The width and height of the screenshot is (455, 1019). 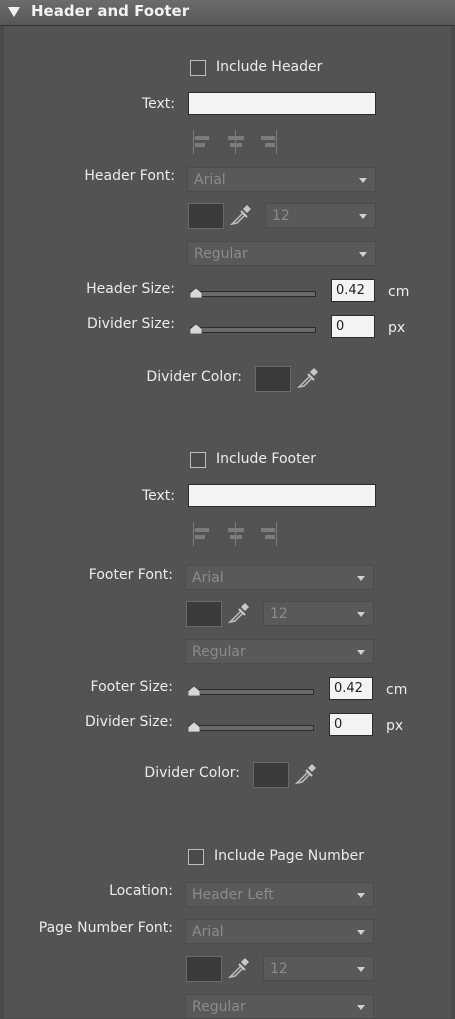 What do you see at coordinates (282, 103) in the screenshot?
I see `header-text-input` at bounding box center [282, 103].